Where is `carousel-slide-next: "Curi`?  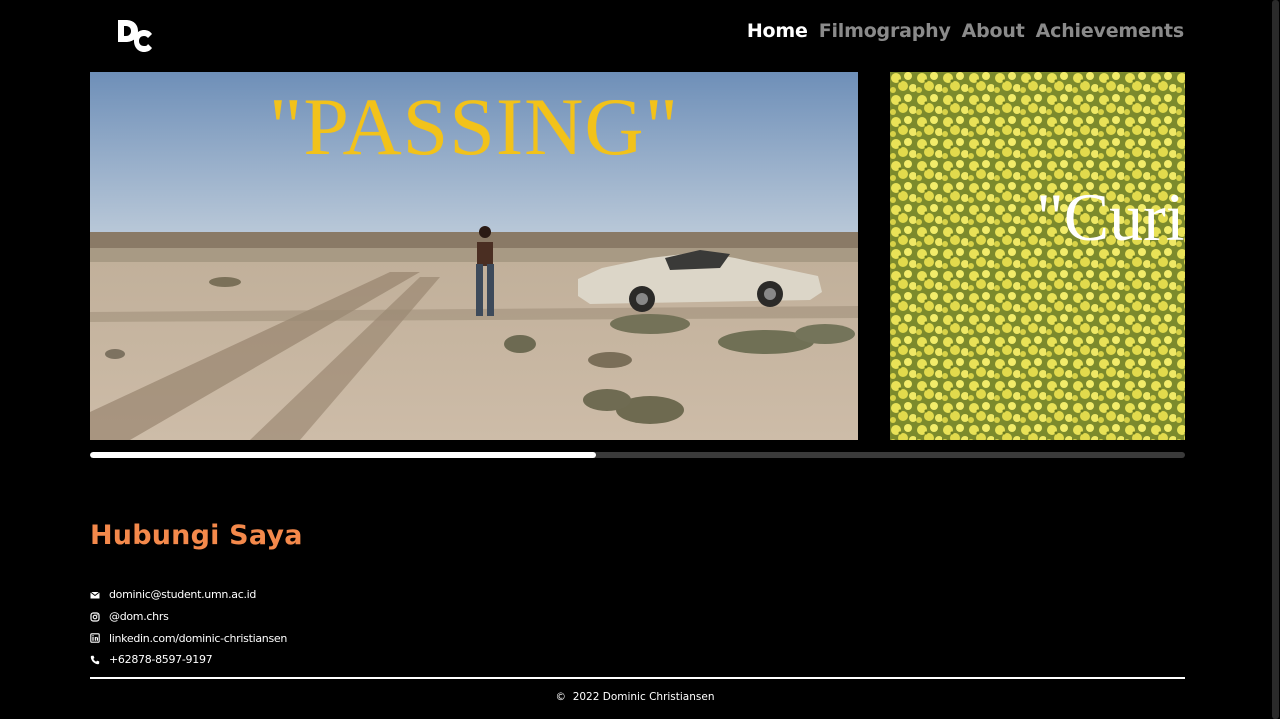 carousel-slide-next: "Curi is located at coordinates (1037, 256).